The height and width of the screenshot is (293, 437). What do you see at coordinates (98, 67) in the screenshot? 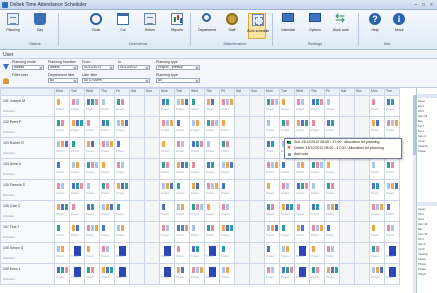
I see `from-date-field: 01/12/2012 ▾` at bounding box center [98, 67].